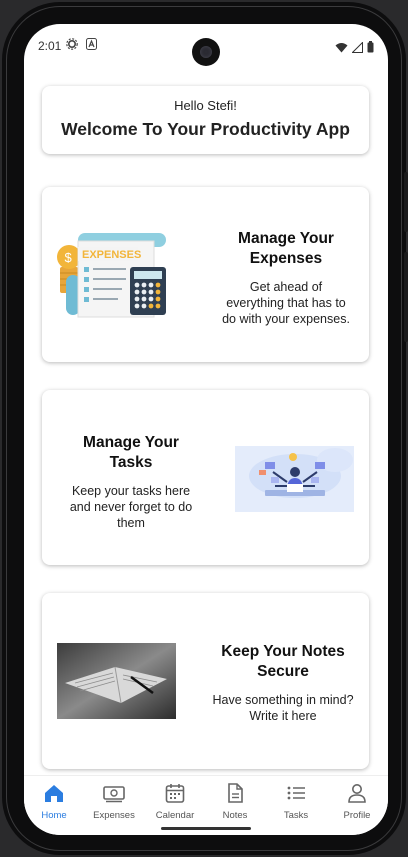  I want to click on expenses-illustration: $ EXPENSES, so click(111, 275).